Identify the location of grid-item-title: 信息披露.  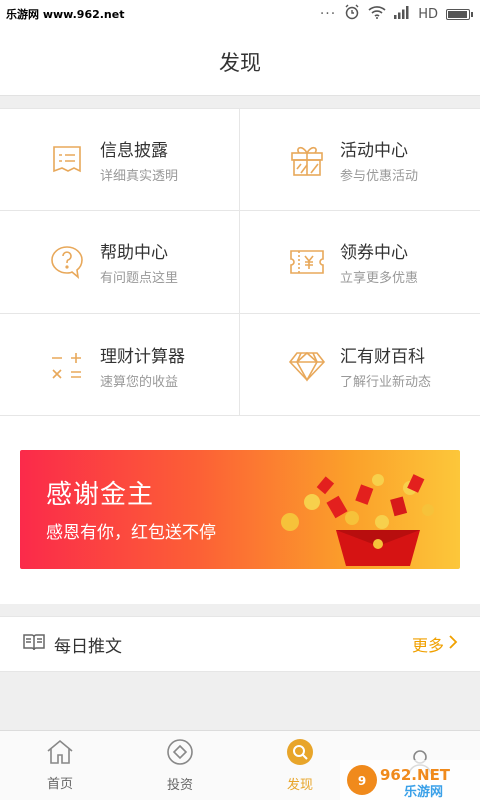
(134, 150).